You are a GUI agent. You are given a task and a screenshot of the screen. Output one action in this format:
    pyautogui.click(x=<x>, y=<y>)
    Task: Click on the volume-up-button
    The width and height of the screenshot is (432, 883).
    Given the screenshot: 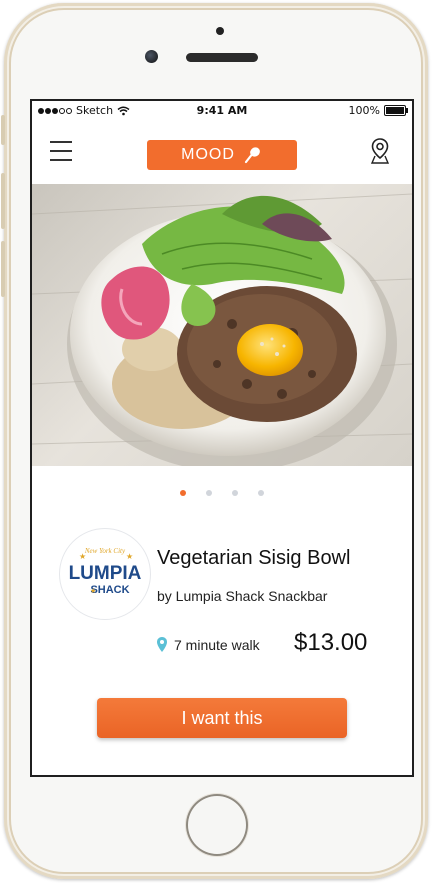 What is the action you would take?
    pyautogui.click(x=3, y=201)
    